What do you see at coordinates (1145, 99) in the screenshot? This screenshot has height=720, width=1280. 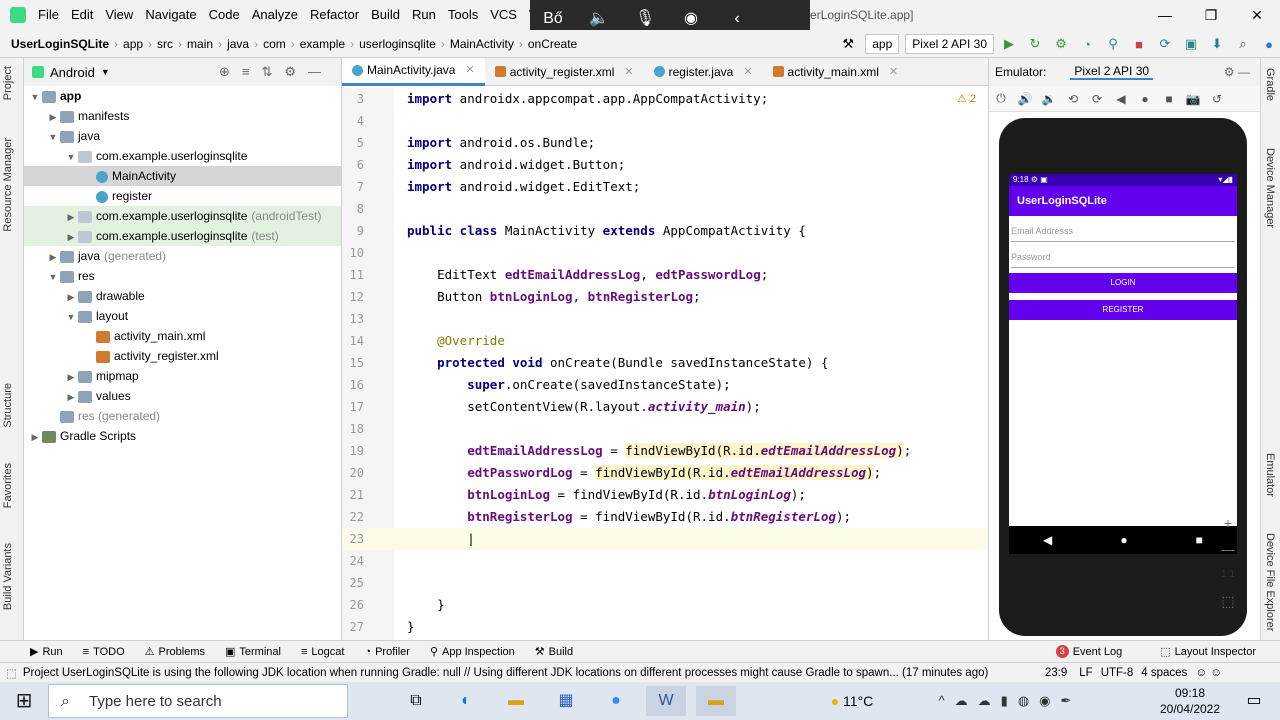 I see `home-icon: ●` at bounding box center [1145, 99].